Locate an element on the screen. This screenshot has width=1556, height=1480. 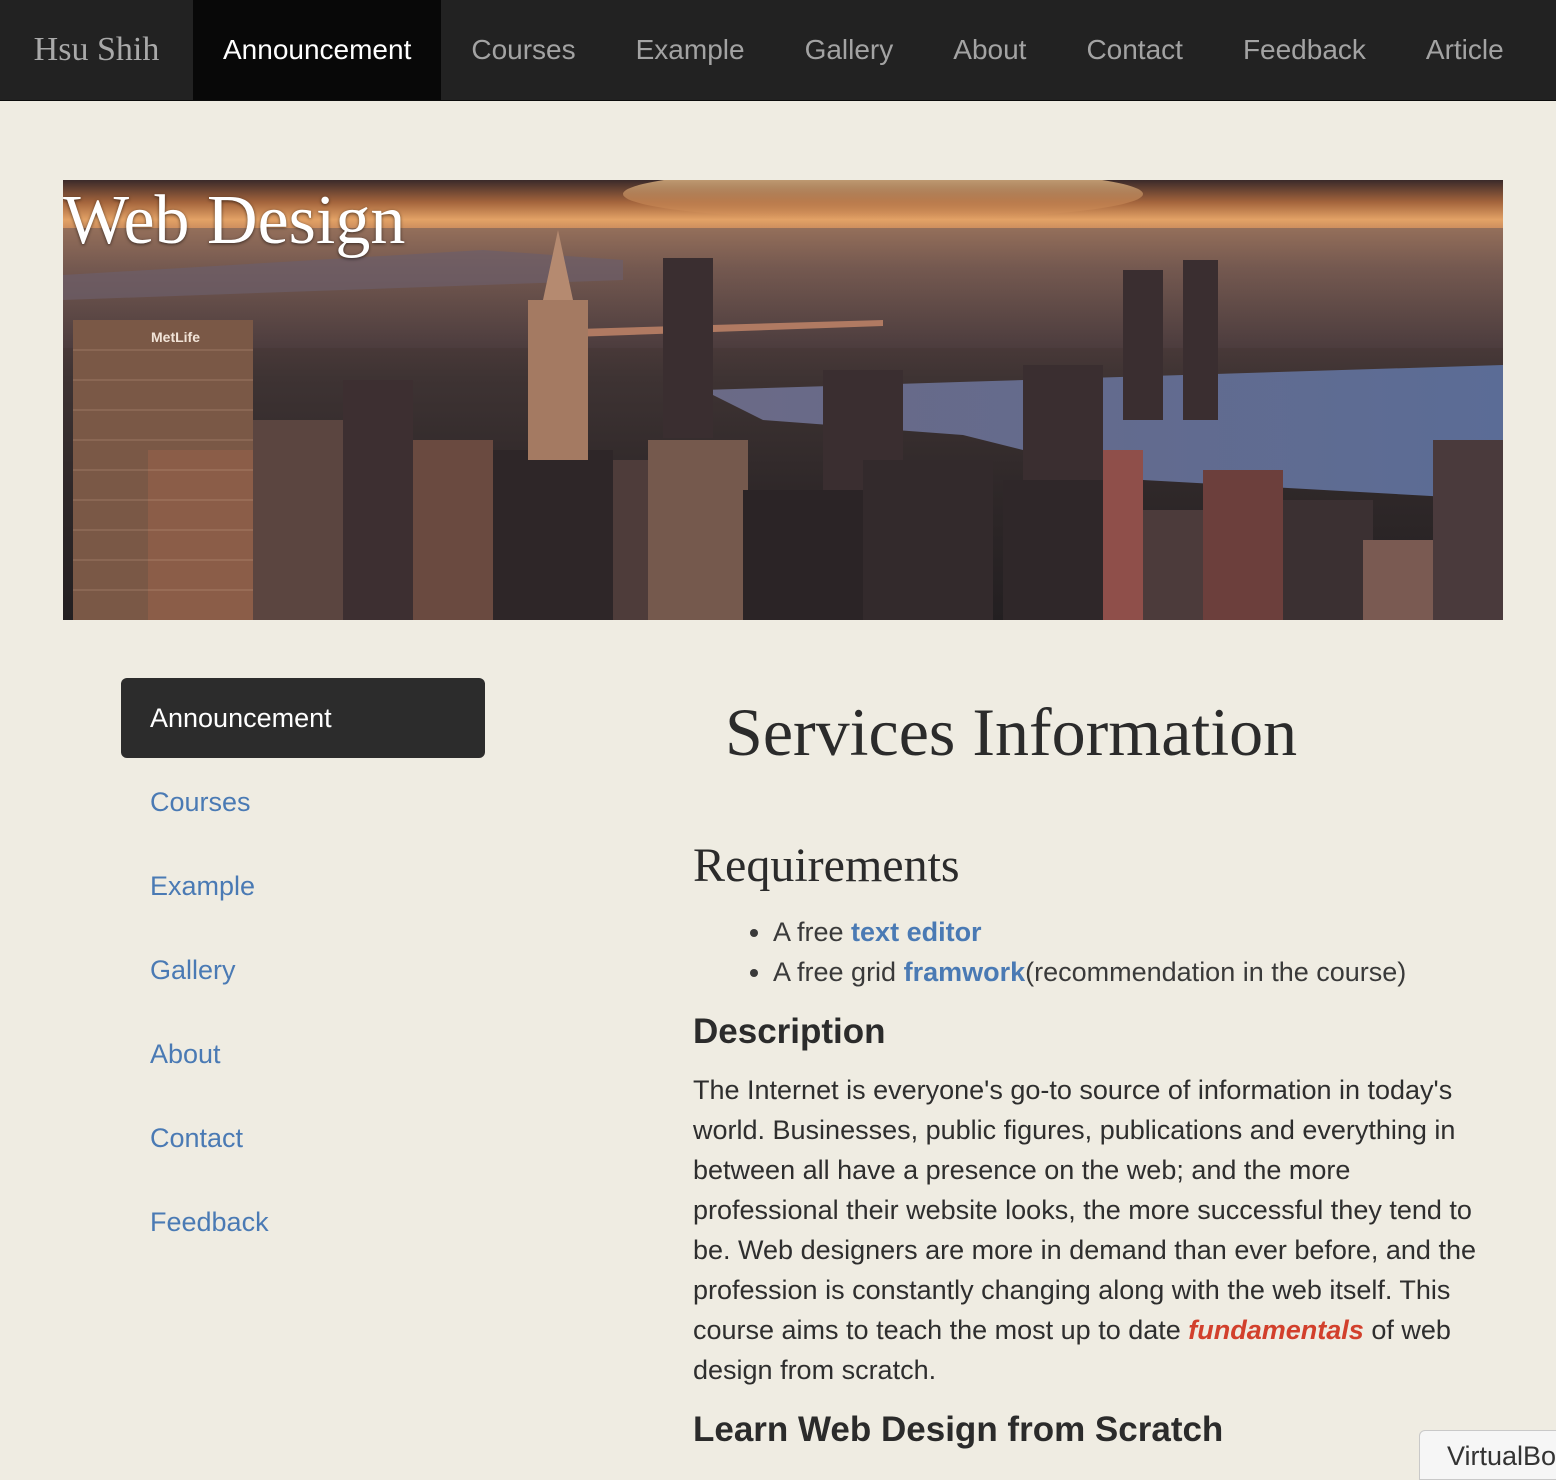
metlife-sign: MetLife is located at coordinates (175, 337).